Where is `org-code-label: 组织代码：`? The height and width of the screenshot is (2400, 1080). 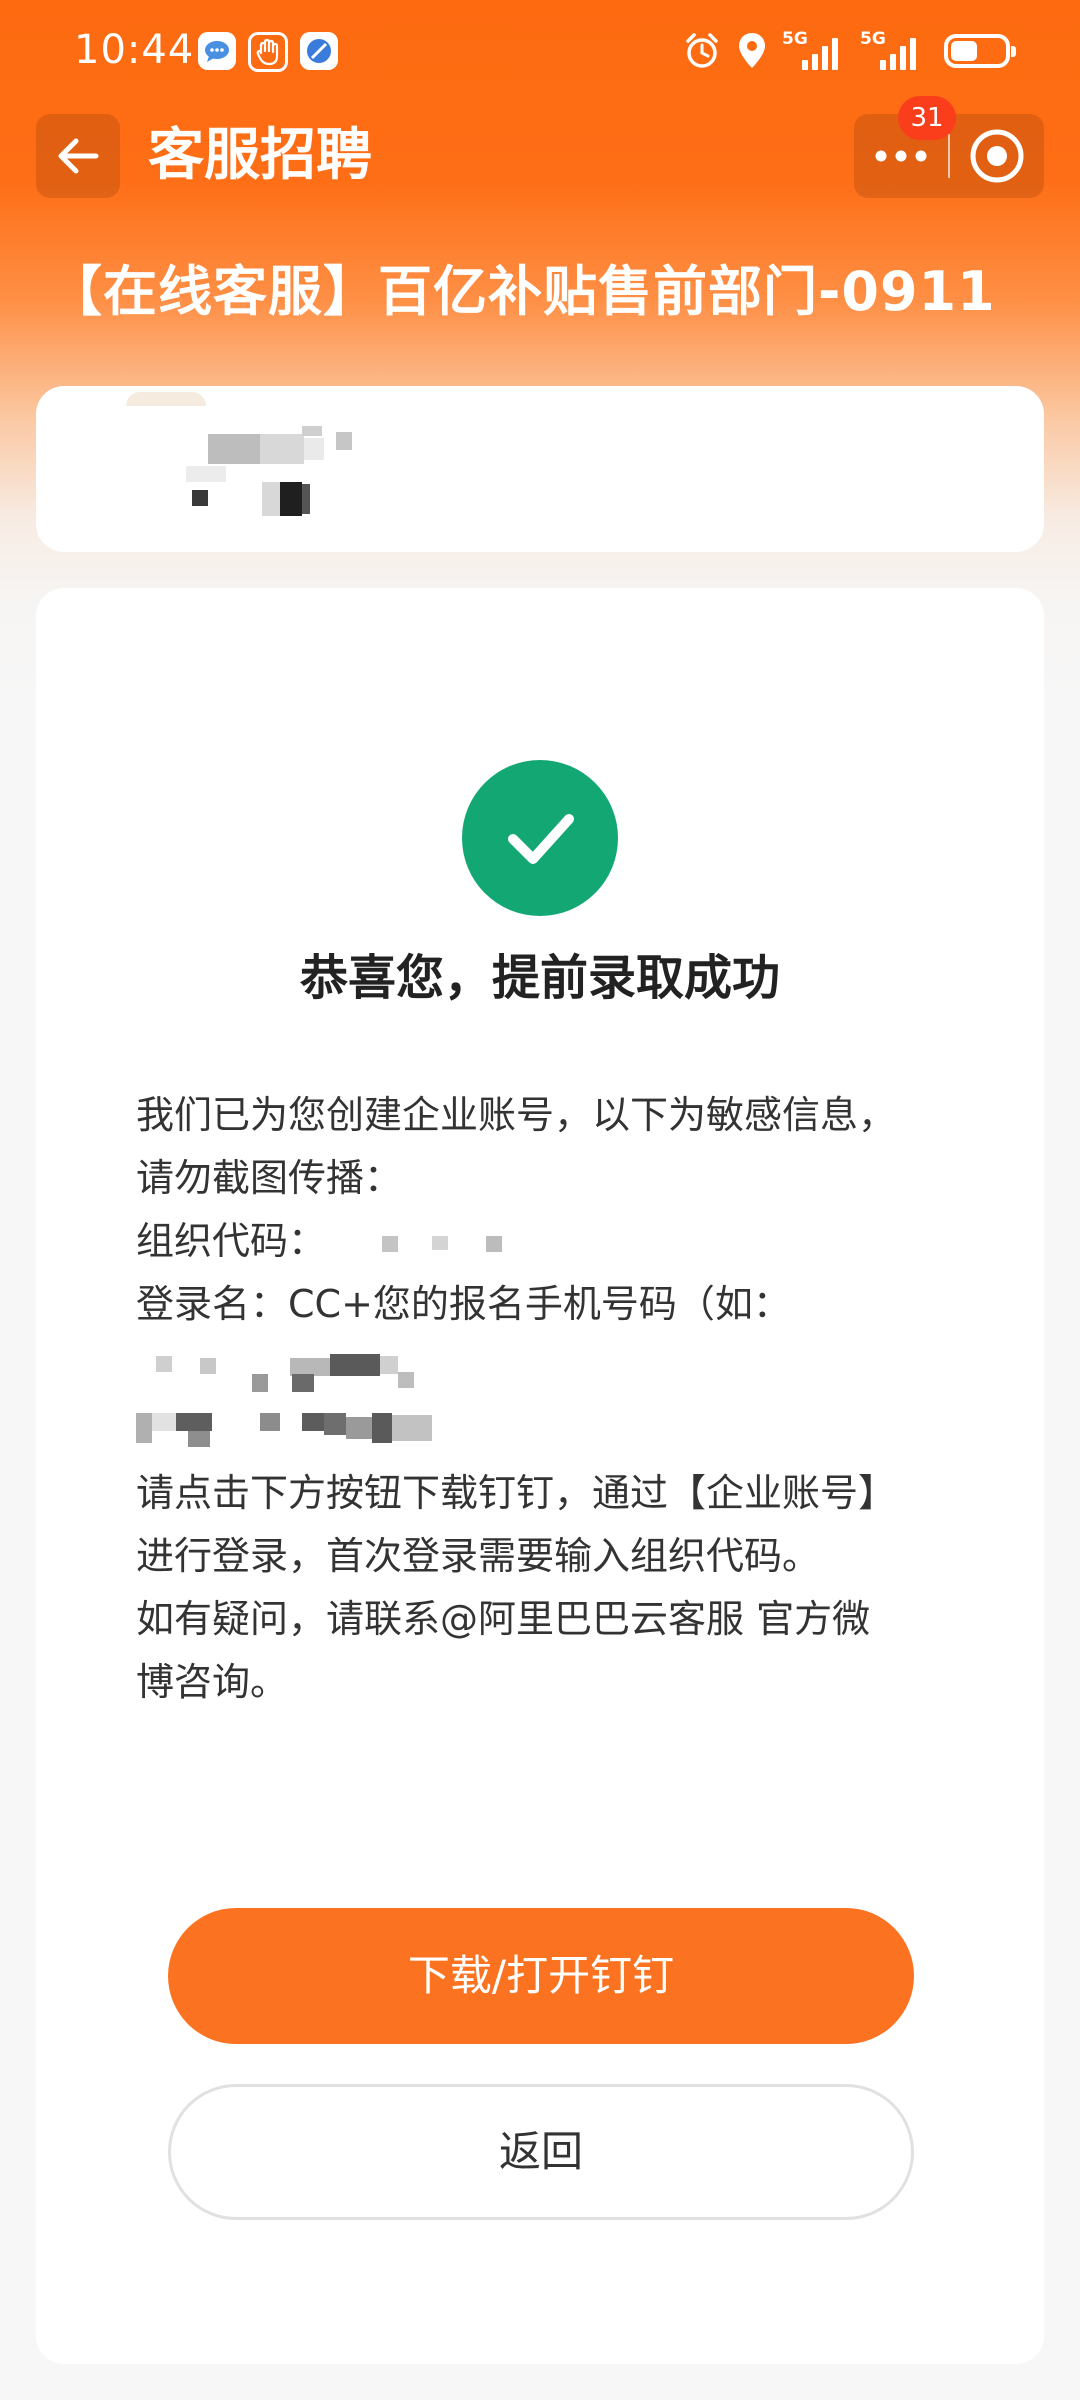
org-code-label: 组织代码： is located at coordinates (231, 1241).